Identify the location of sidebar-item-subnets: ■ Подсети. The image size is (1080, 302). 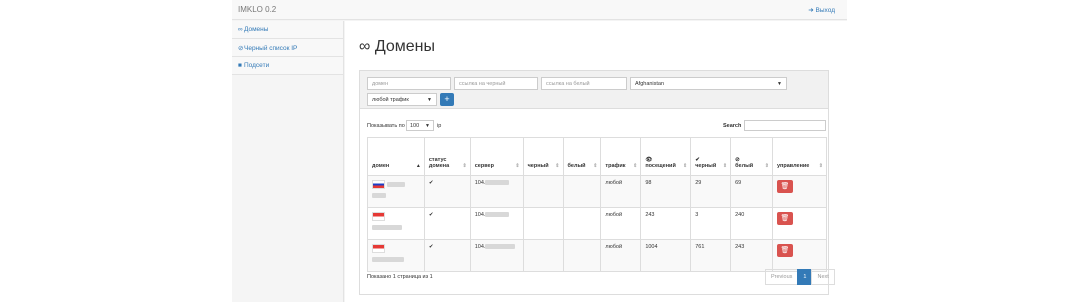
(287, 66).